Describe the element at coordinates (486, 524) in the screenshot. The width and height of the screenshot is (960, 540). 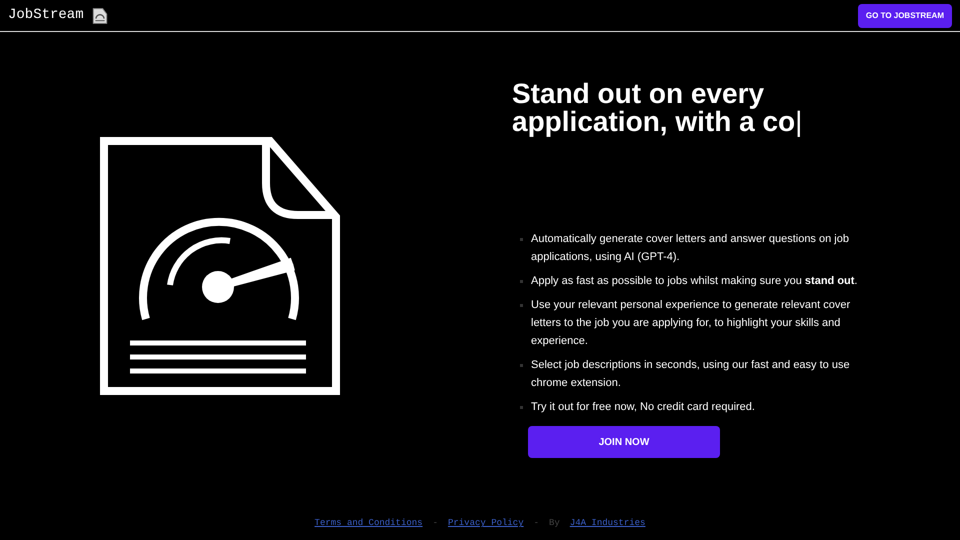
I see `footer-link: Privacy Policy` at that location.